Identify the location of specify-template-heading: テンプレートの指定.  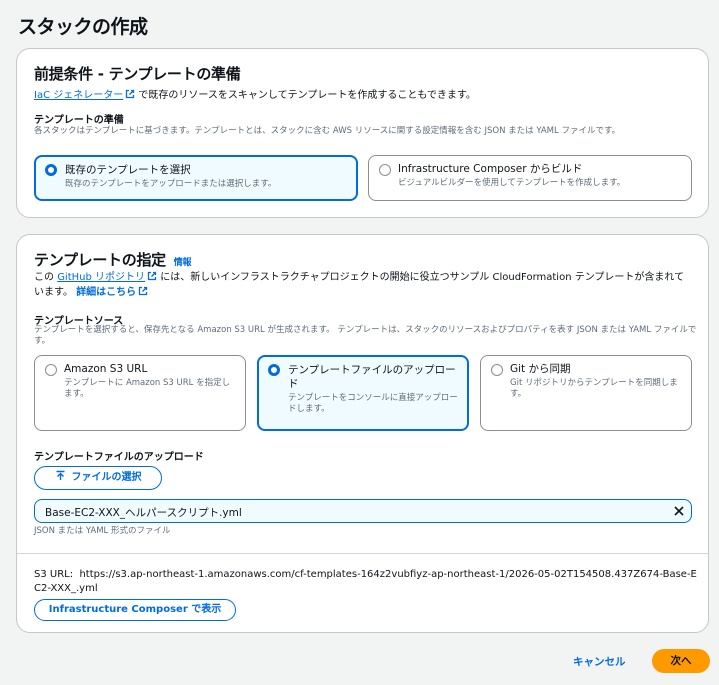
(100, 260).